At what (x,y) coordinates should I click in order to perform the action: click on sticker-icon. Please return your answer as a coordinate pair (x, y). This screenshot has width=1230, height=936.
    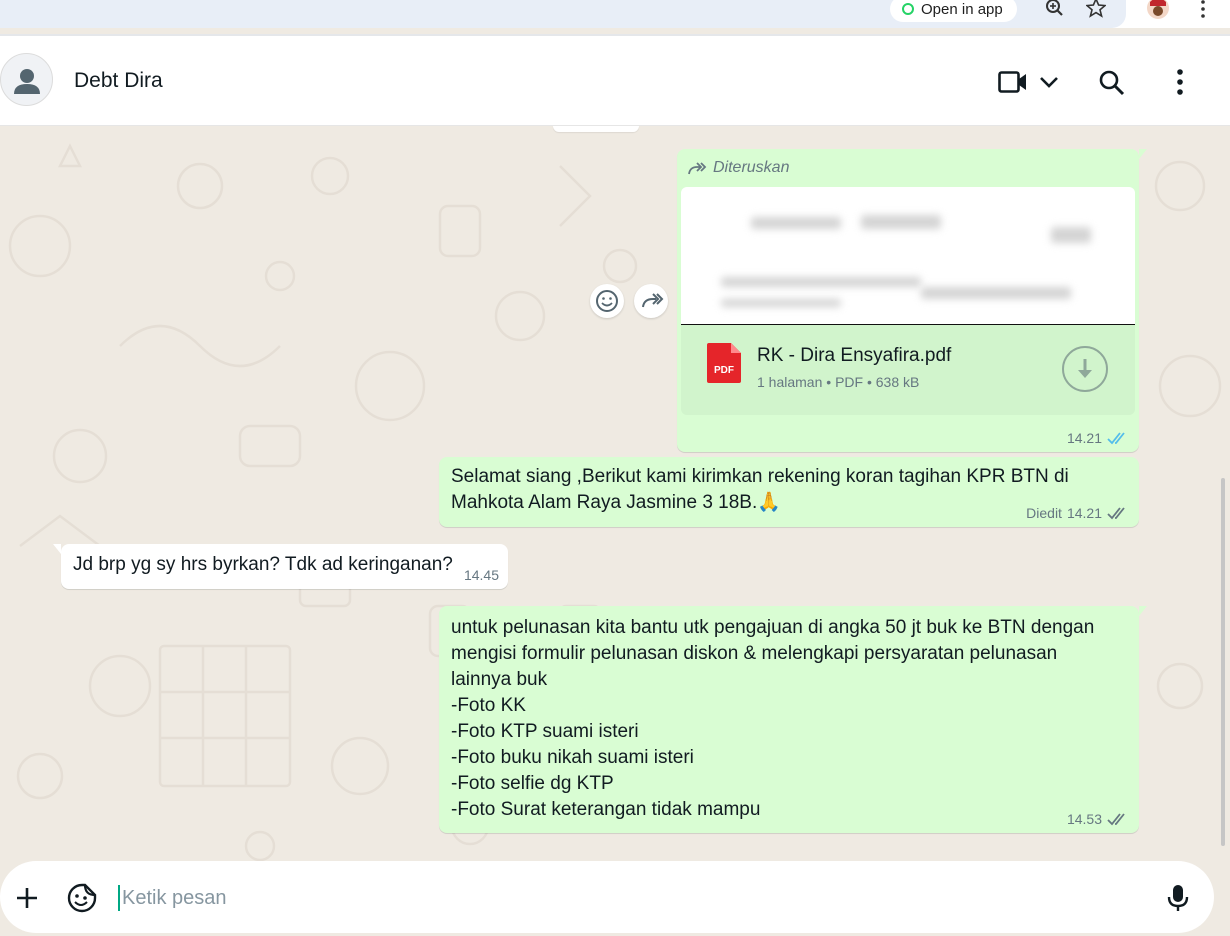
    Looking at the image, I should click on (82, 898).